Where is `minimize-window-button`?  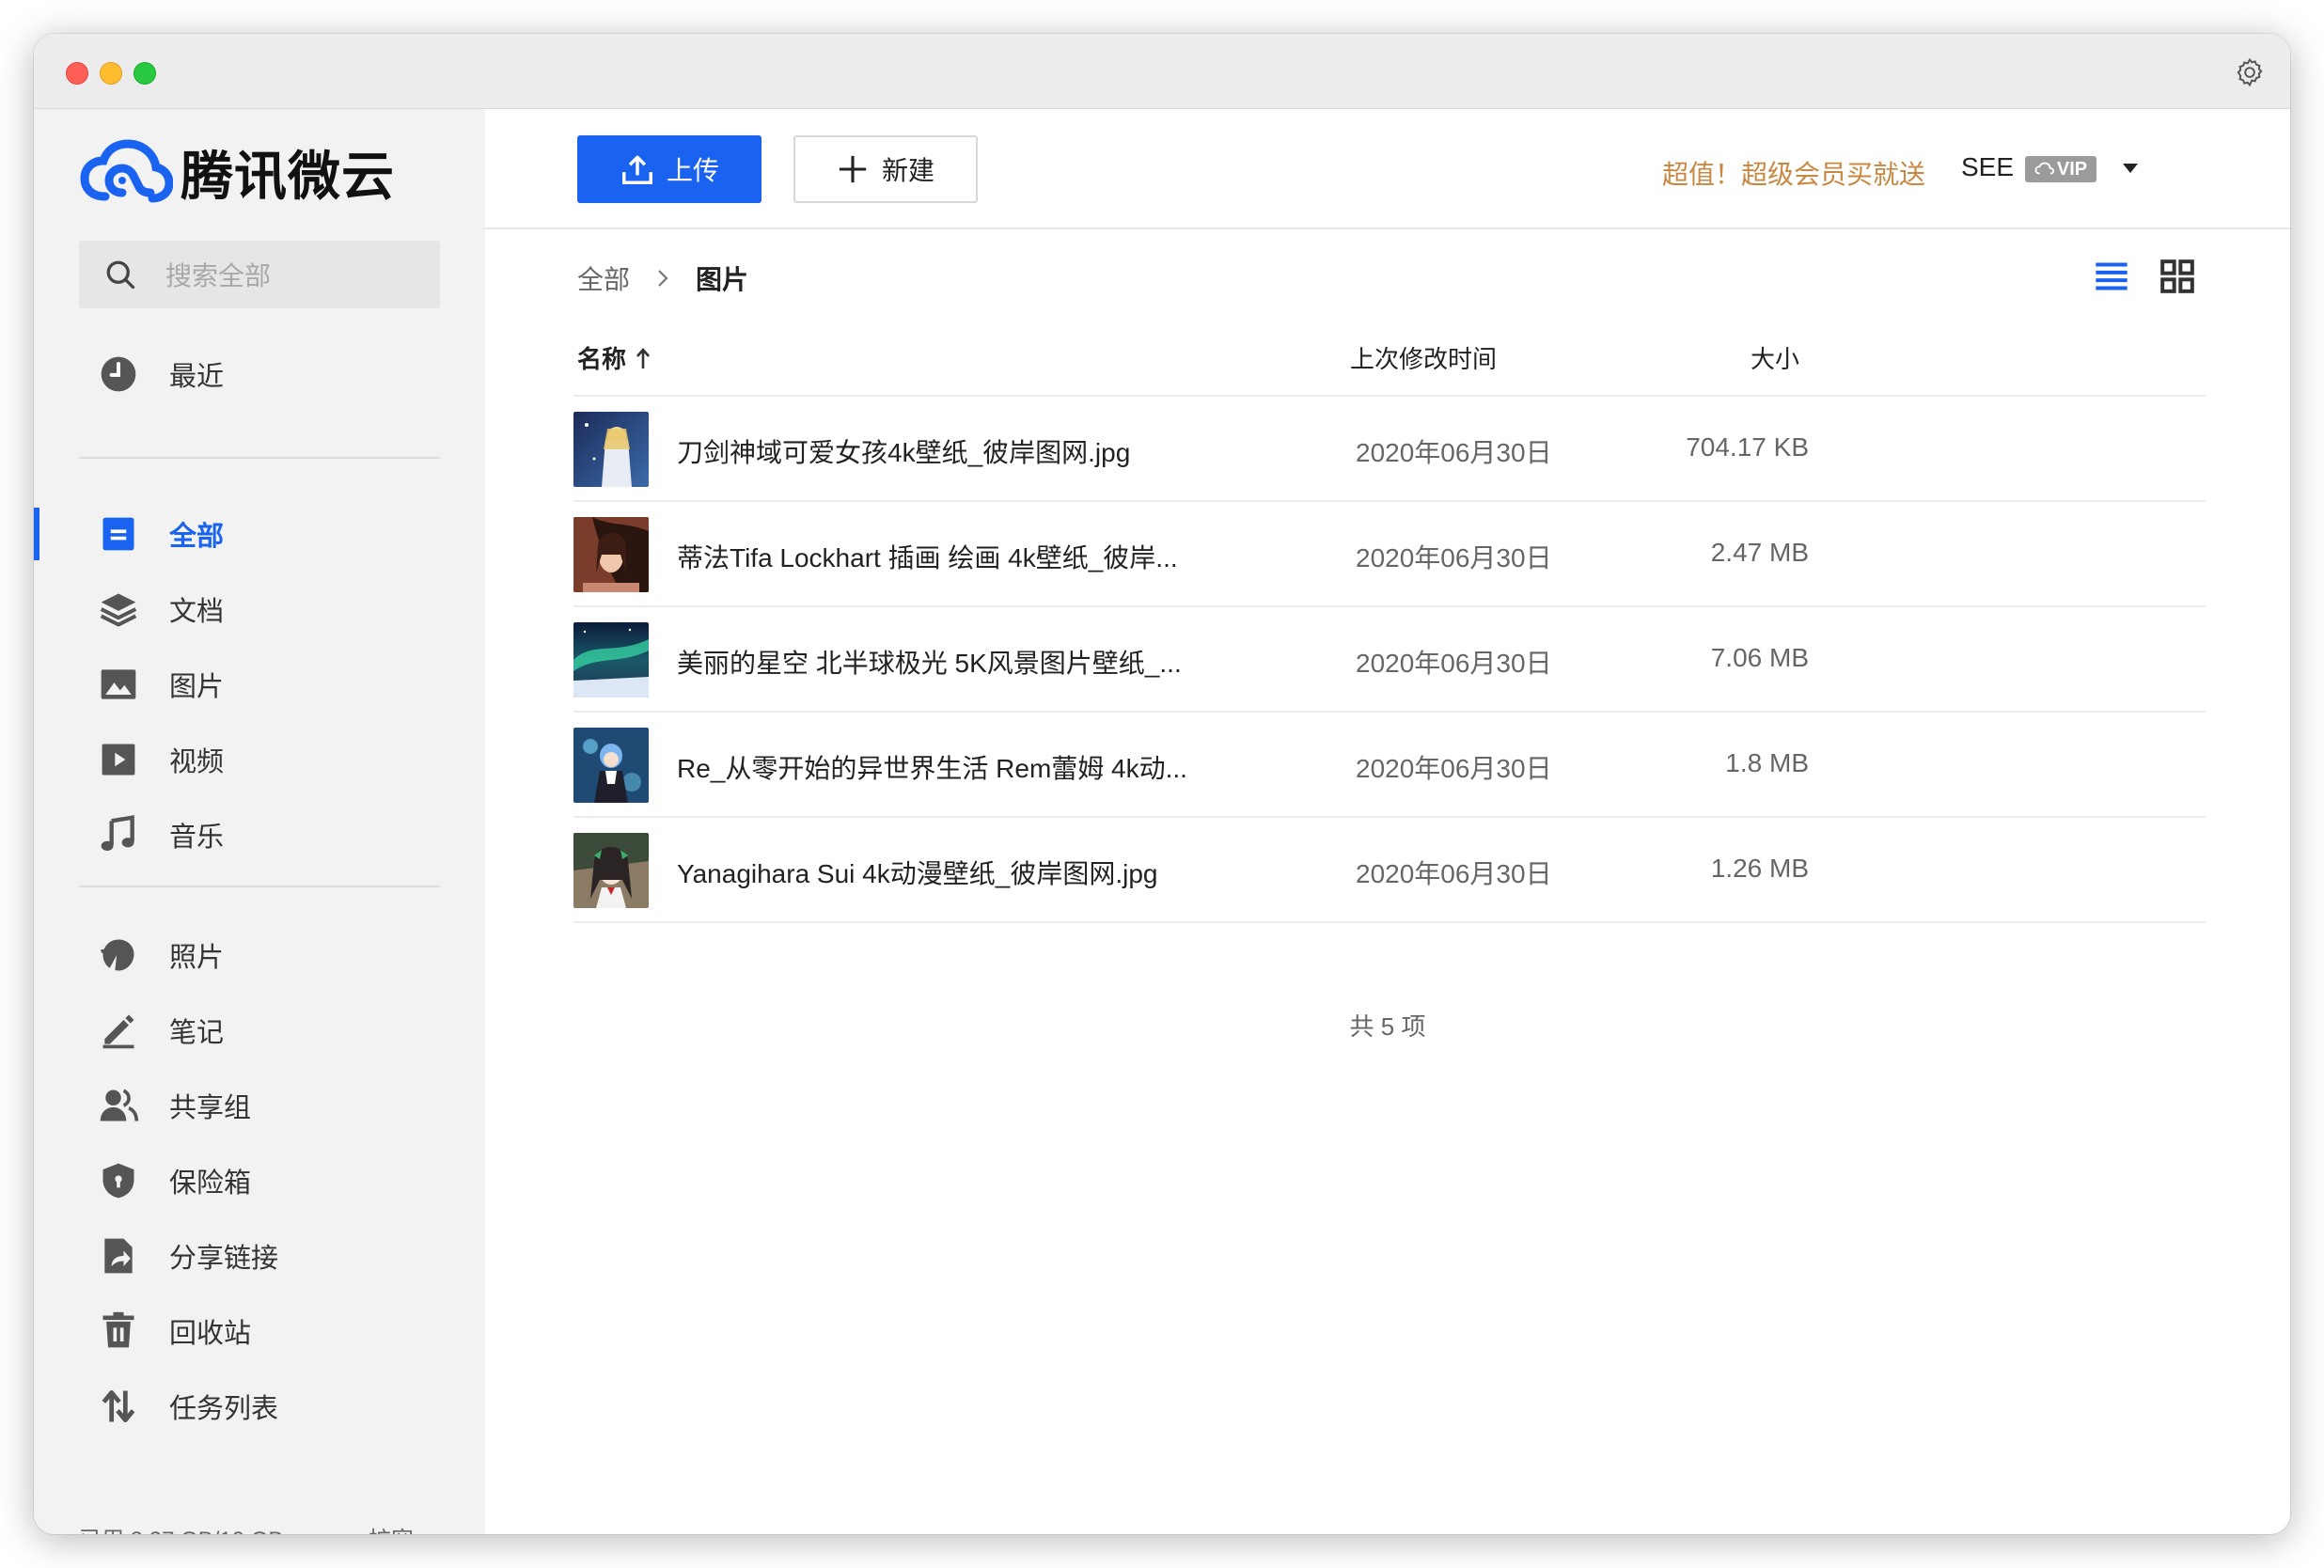
minimize-window-button is located at coordinates (111, 73).